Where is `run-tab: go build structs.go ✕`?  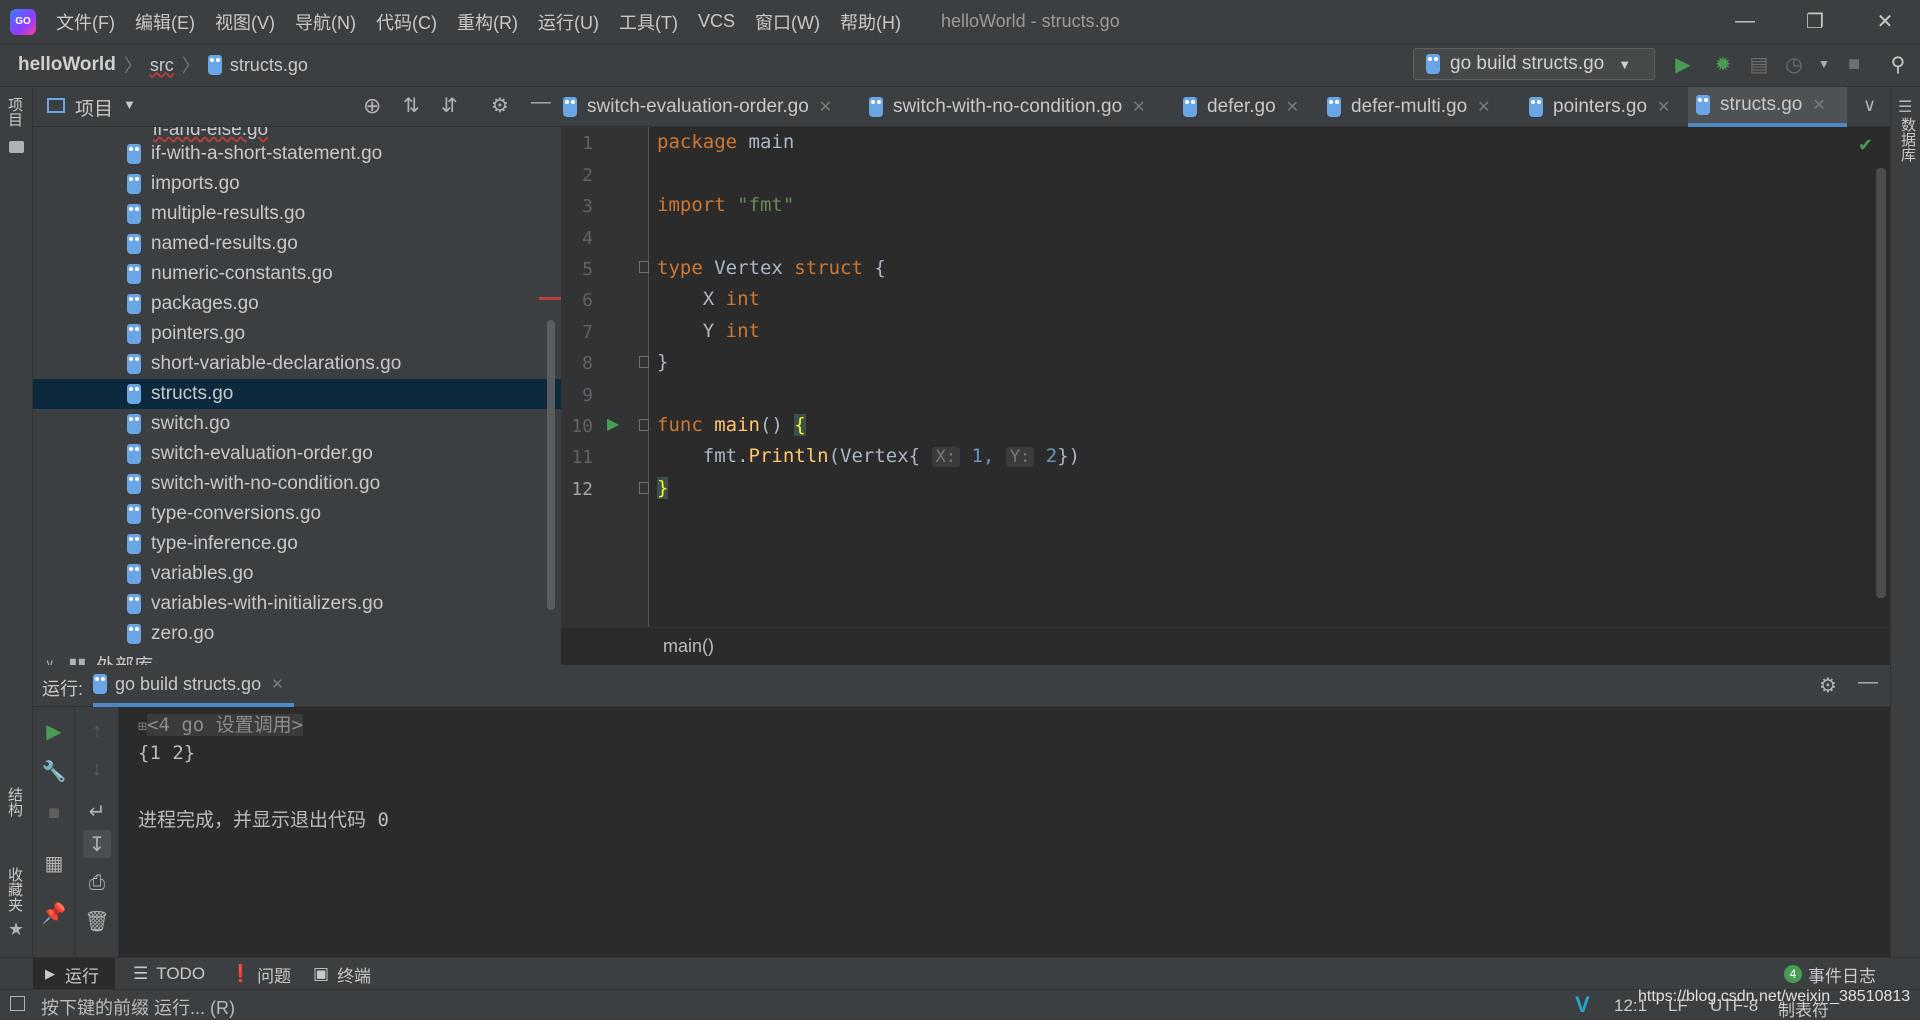
run-tab: go build structs.go ✕ is located at coordinates (193, 686).